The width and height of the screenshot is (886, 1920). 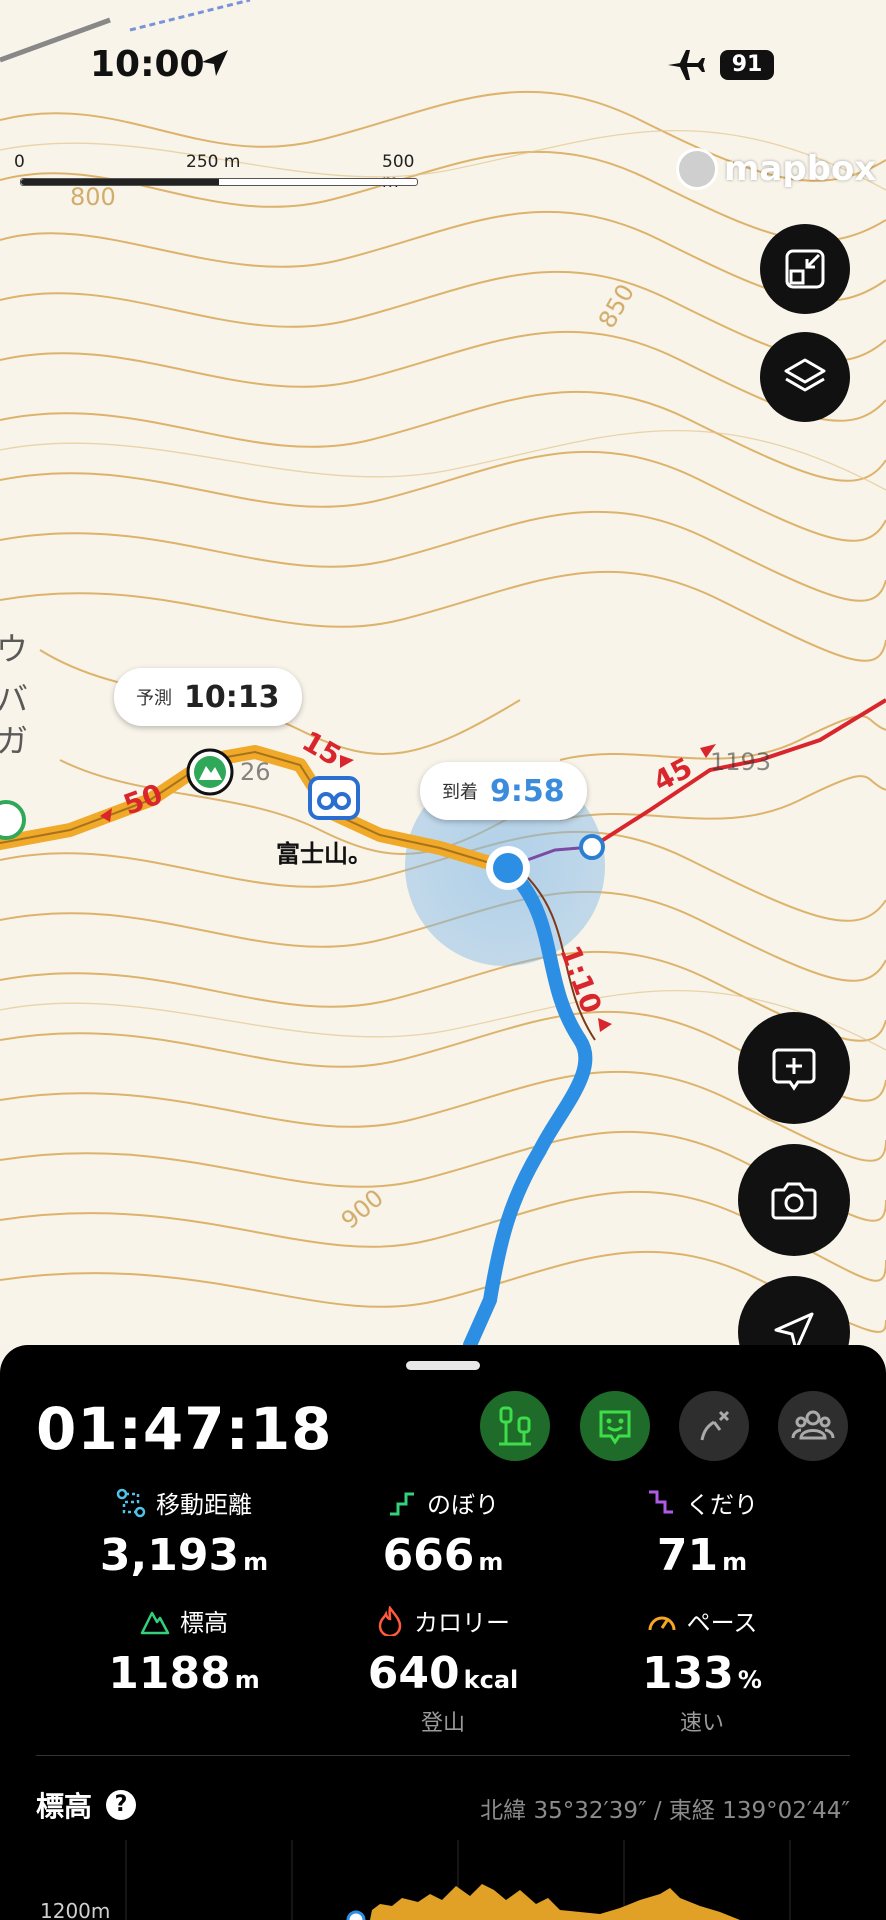 What do you see at coordinates (442, 1723) in the screenshot?
I see `calories-activity: 登山` at bounding box center [442, 1723].